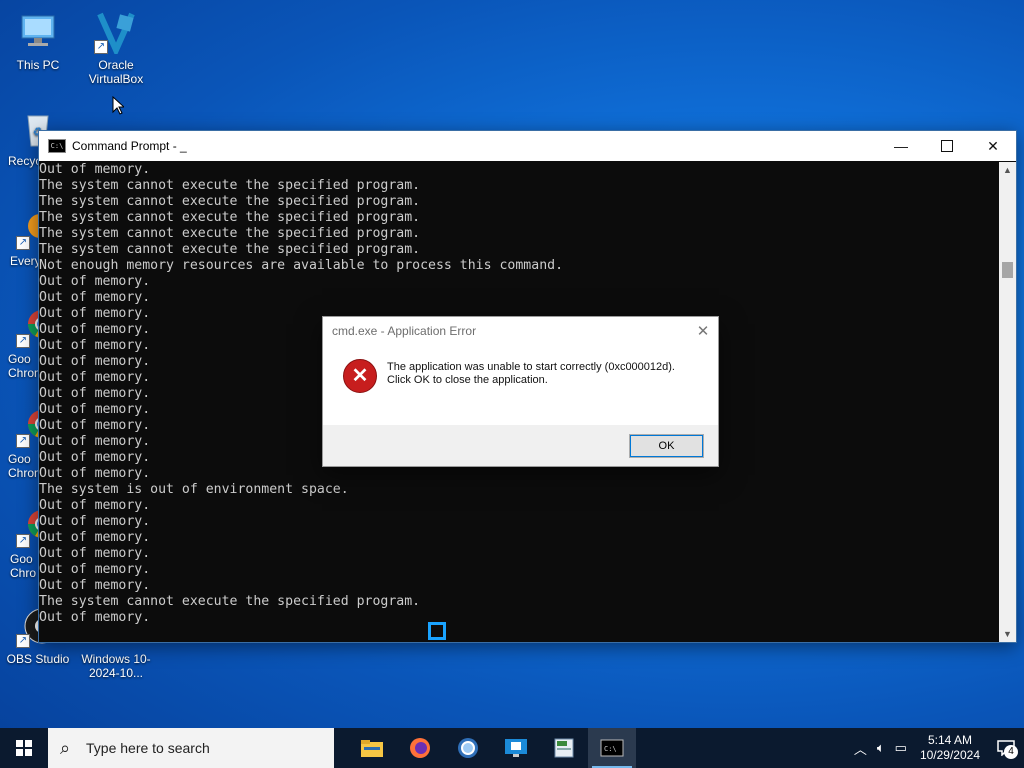  I want to click on file-explorer-icon, so click(372, 748).